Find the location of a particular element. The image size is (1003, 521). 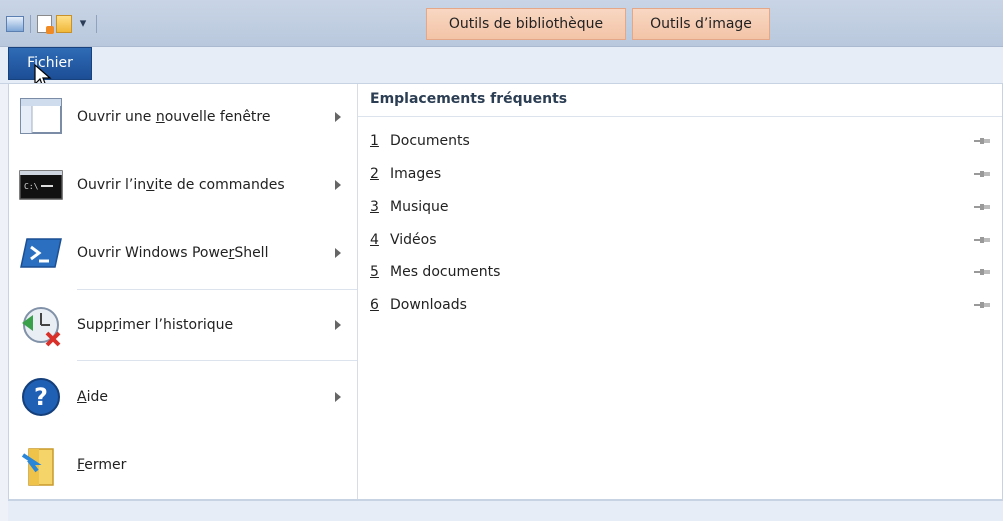

frequent-place-item: 1 Documents is located at coordinates (680, 141).